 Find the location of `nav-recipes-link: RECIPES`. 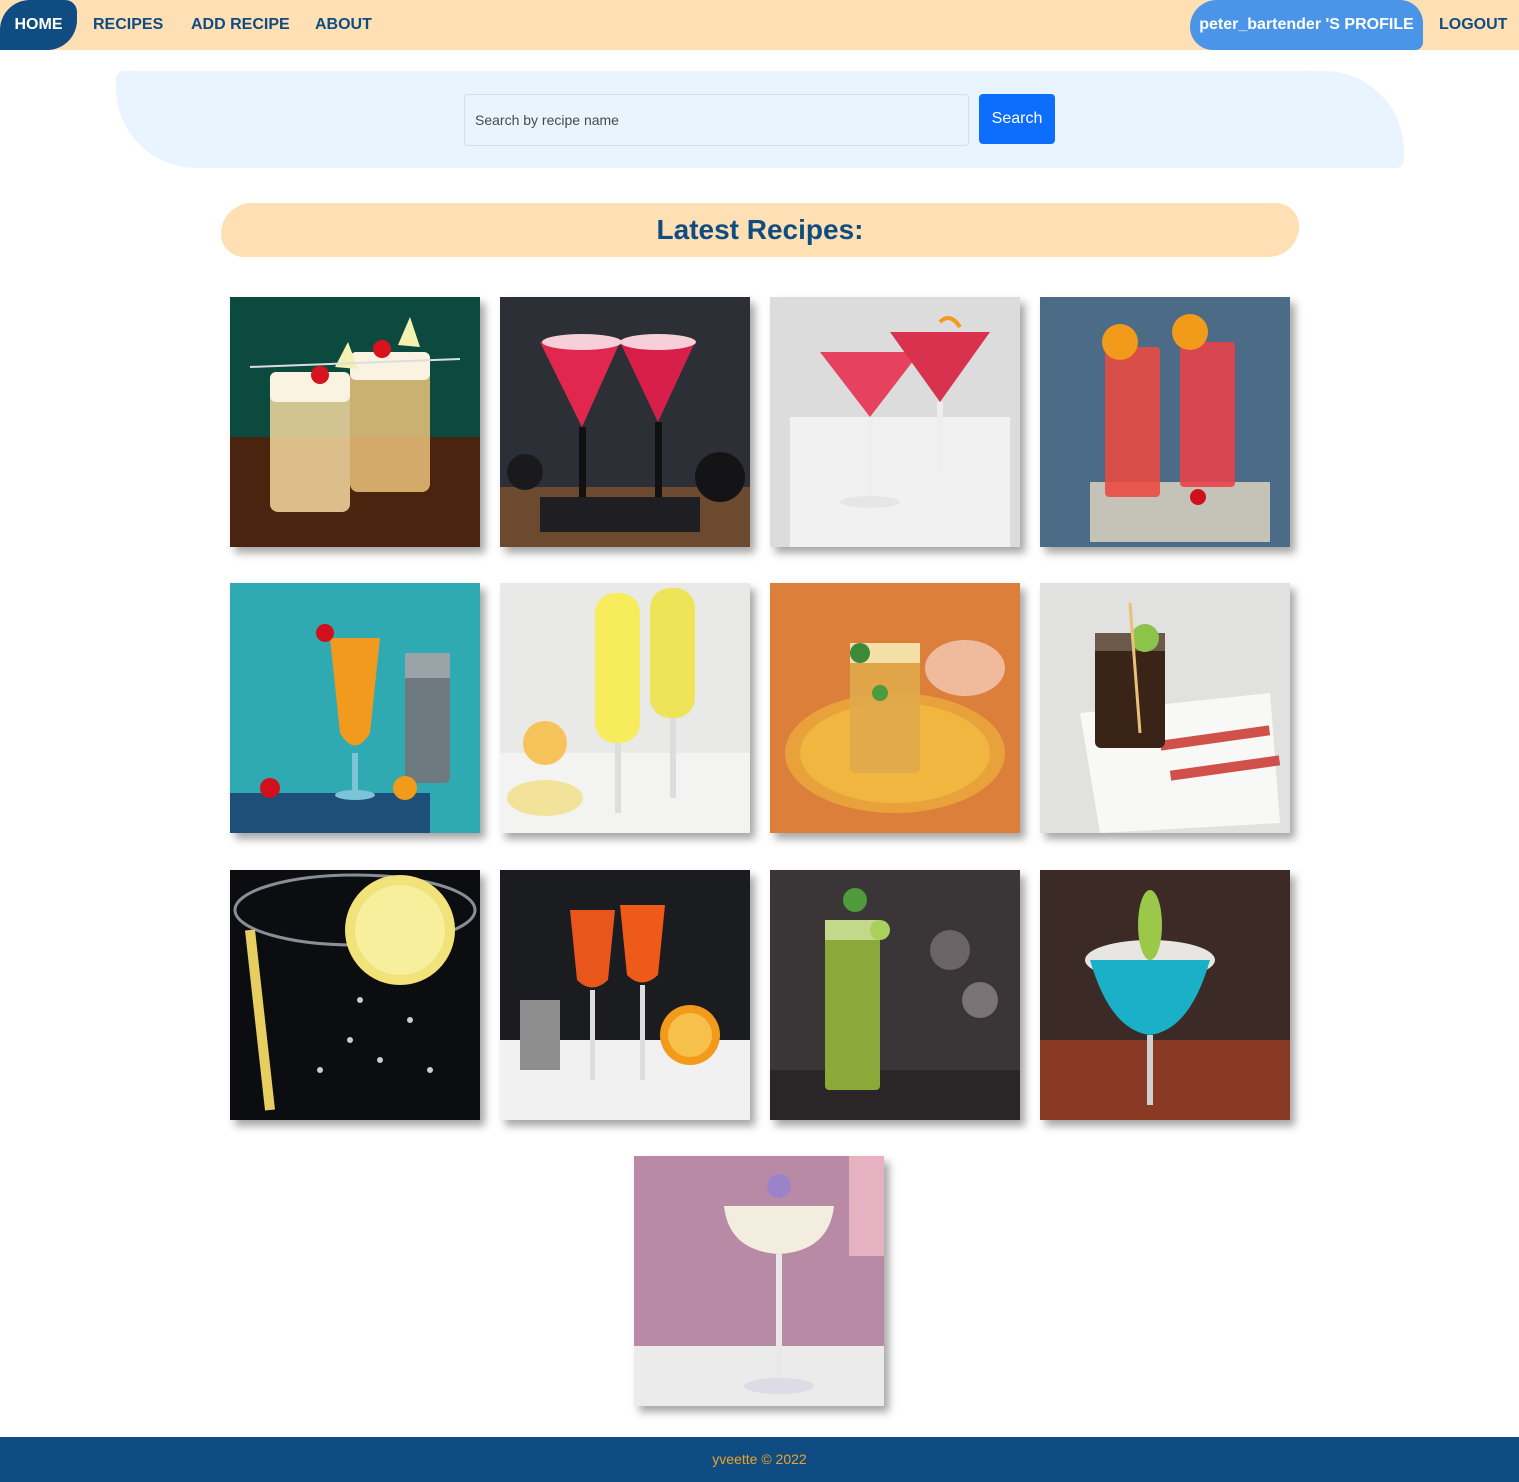

nav-recipes-link: RECIPES is located at coordinates (128, 25).